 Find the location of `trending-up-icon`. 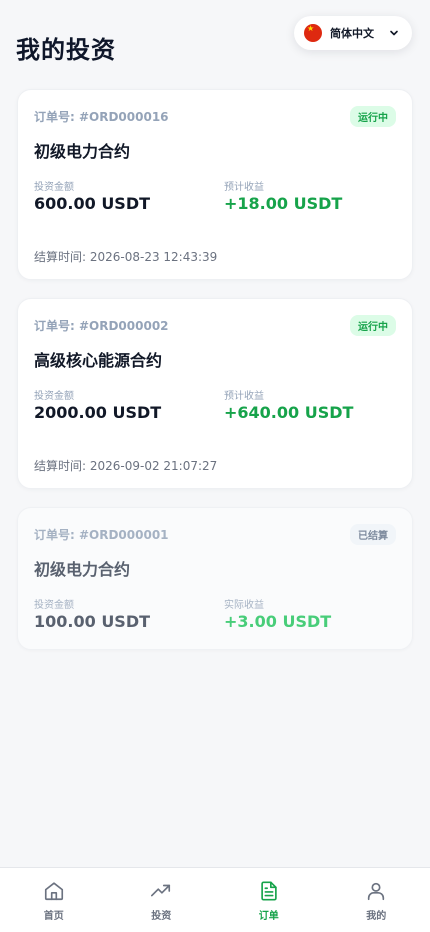

trending-up-icon is located at coordinates (161, 890).